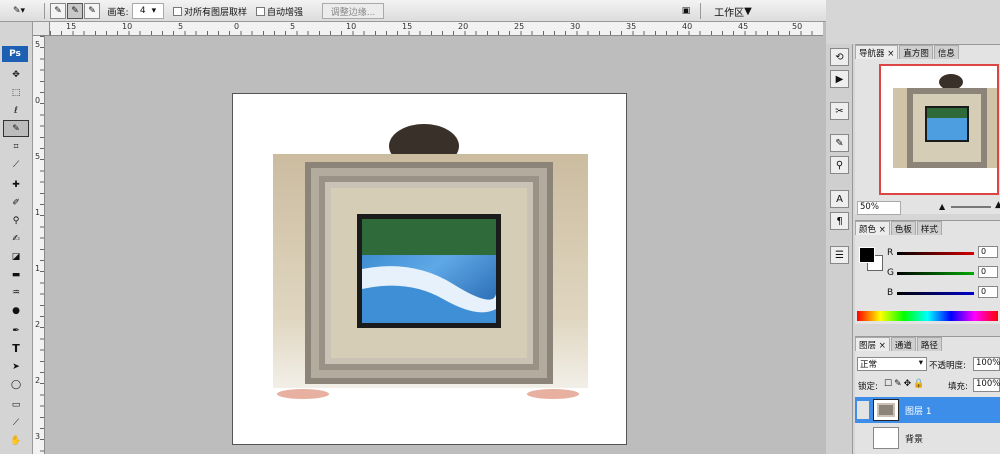  I want to click on auto-enhance-checkbox: 自动增强, so click(279, 11).